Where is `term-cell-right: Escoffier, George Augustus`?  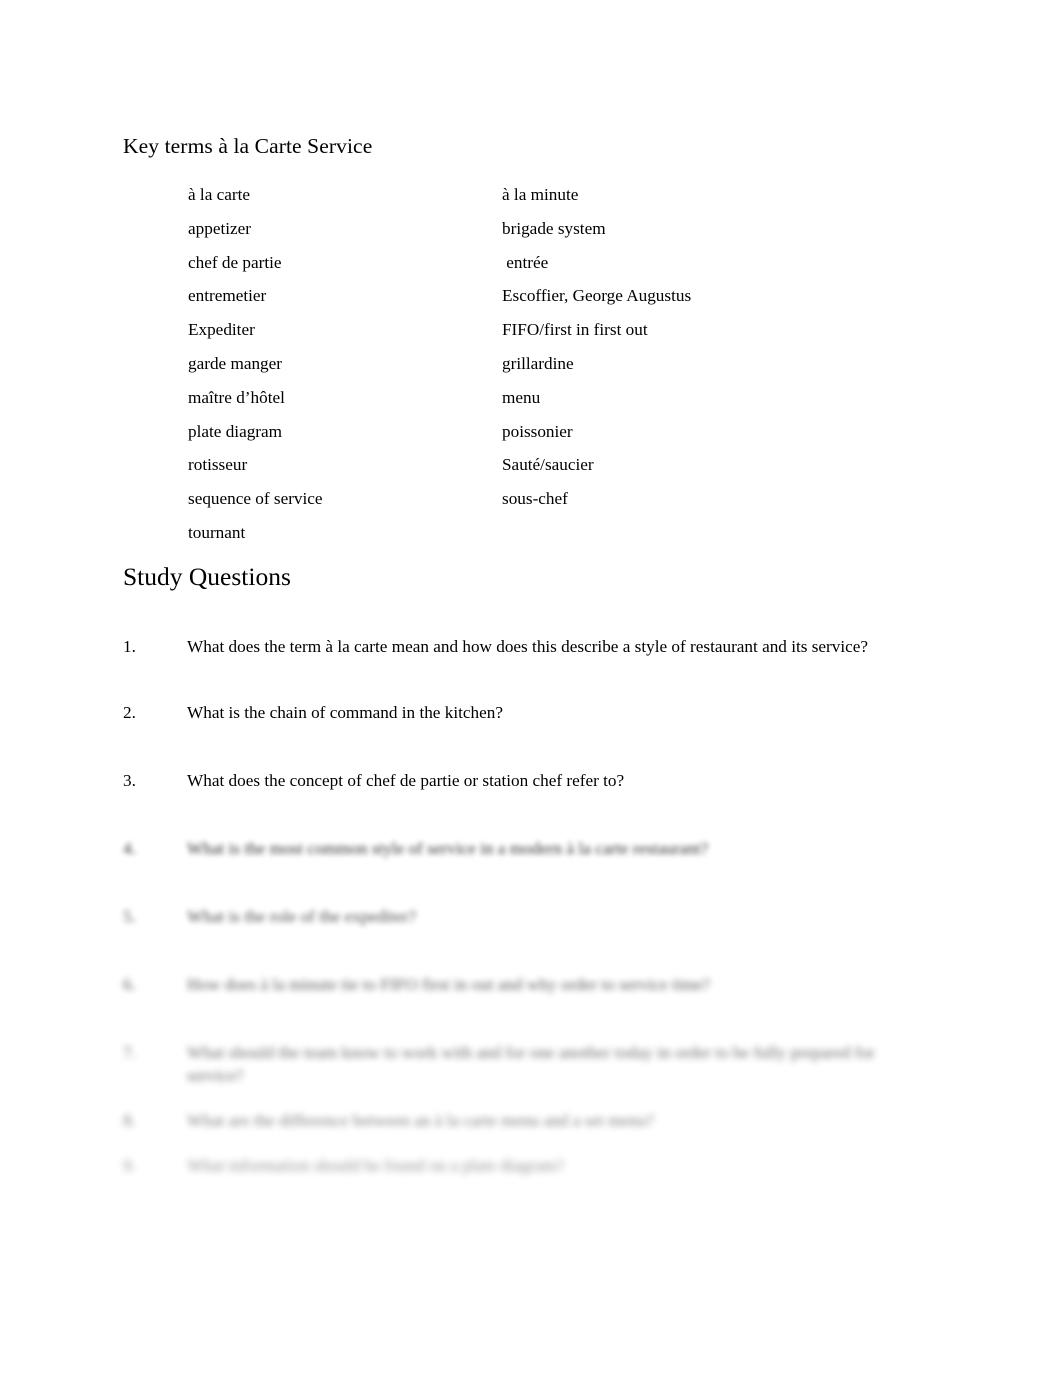 term-cell-right: Escoffier, George Augustus is located at coordinates (597, 296).